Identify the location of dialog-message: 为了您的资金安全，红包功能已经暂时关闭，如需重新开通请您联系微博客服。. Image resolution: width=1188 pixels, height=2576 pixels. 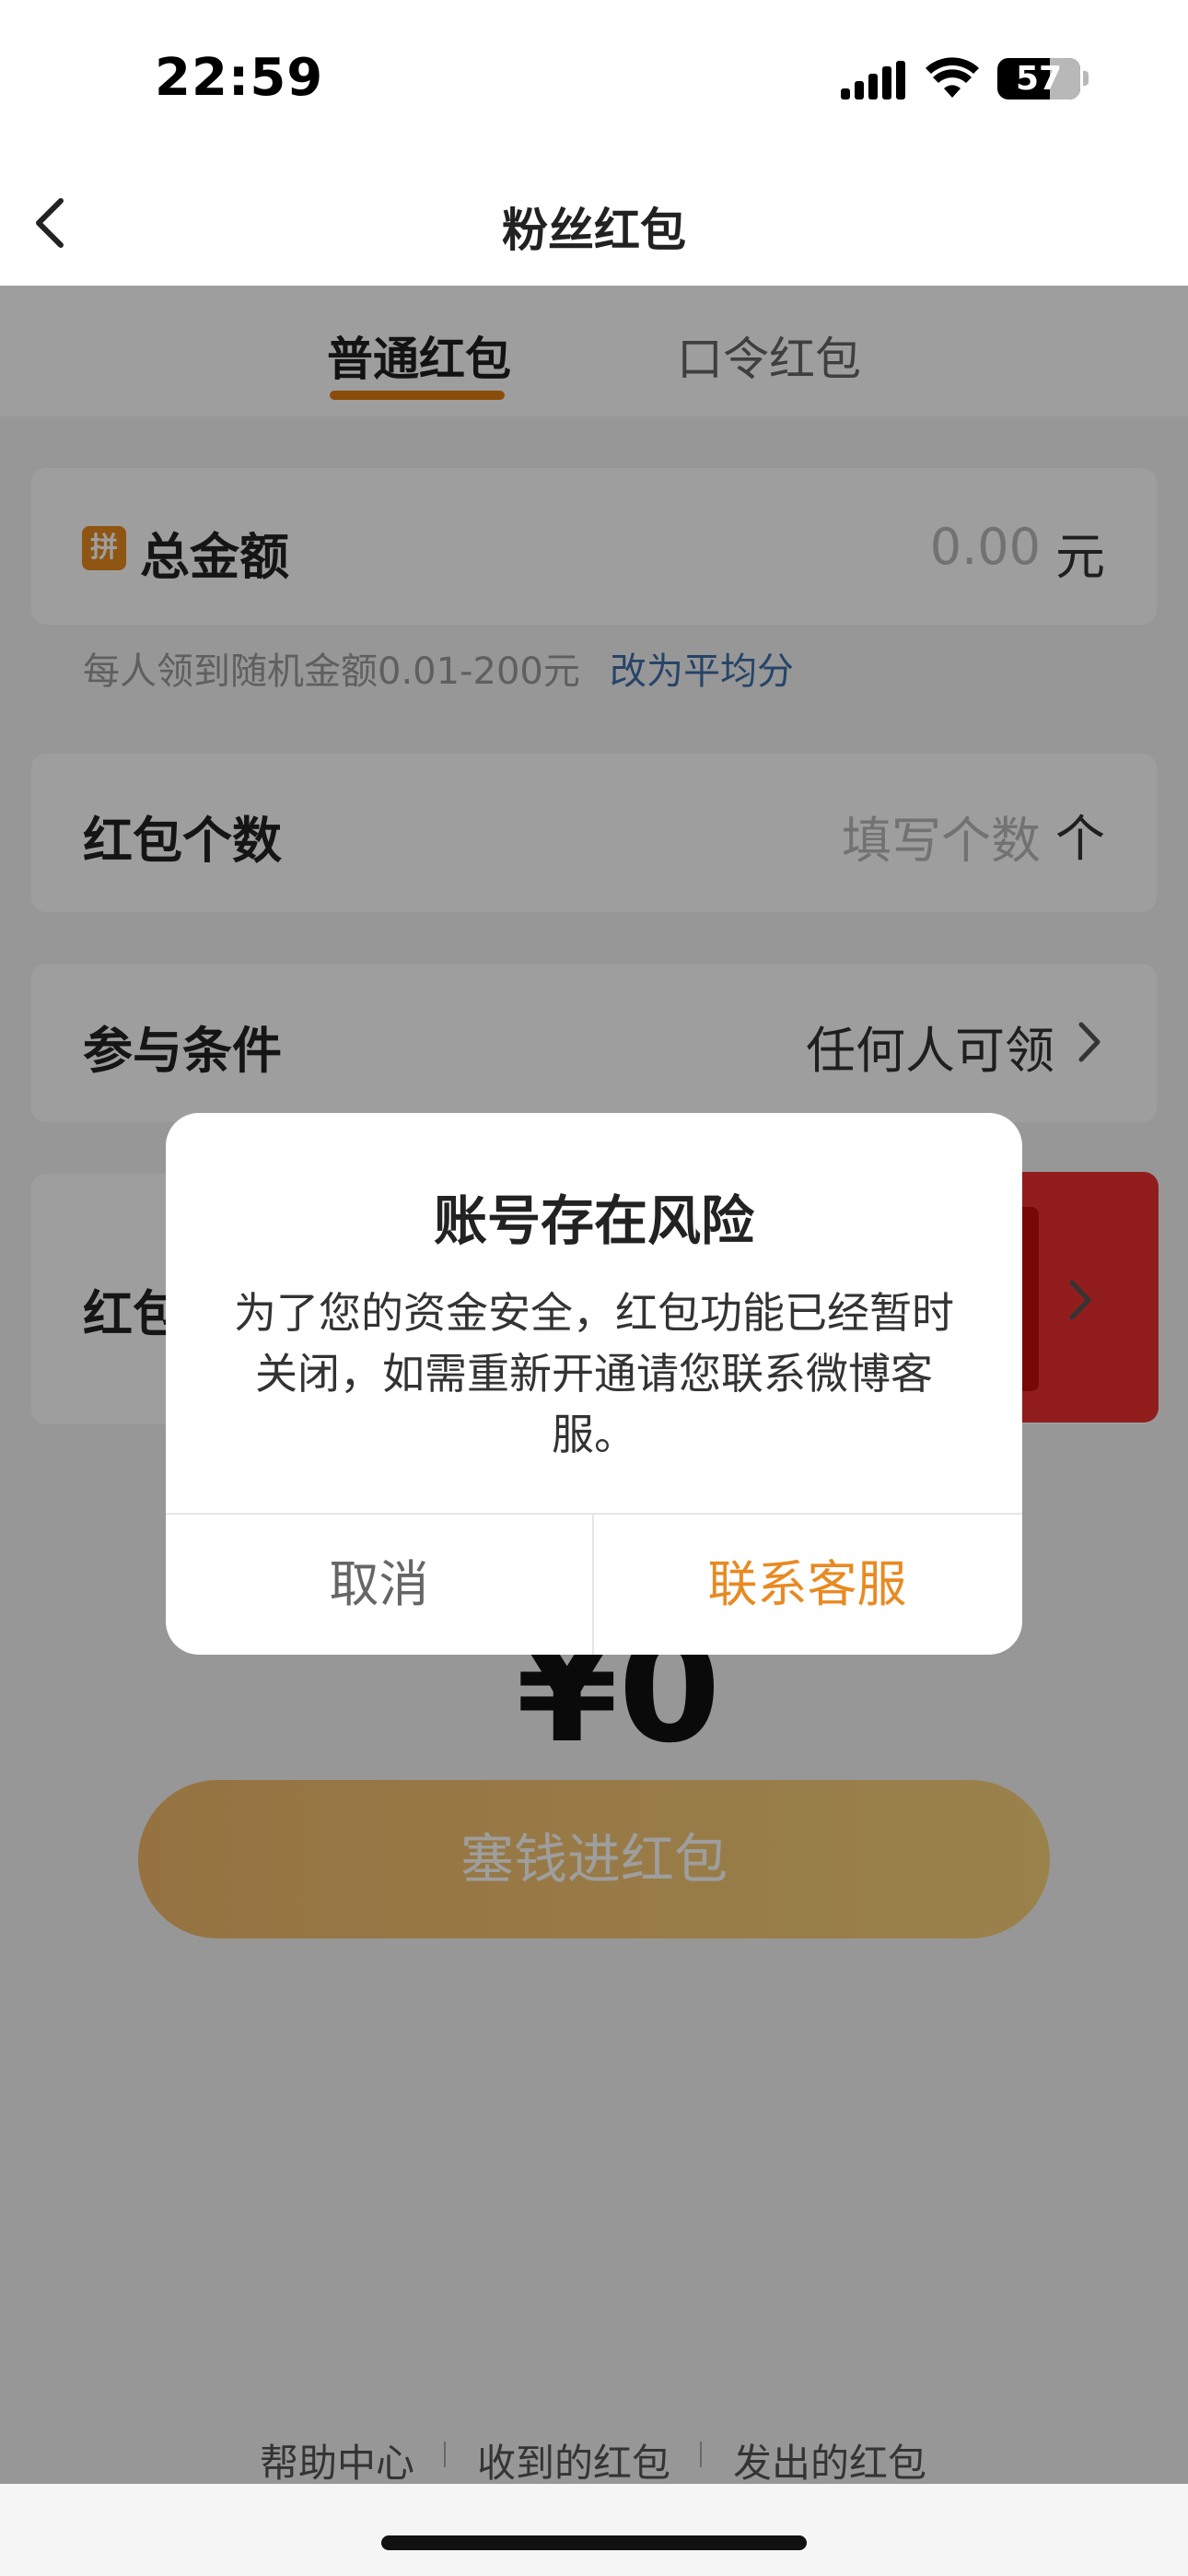
(594, 1373).